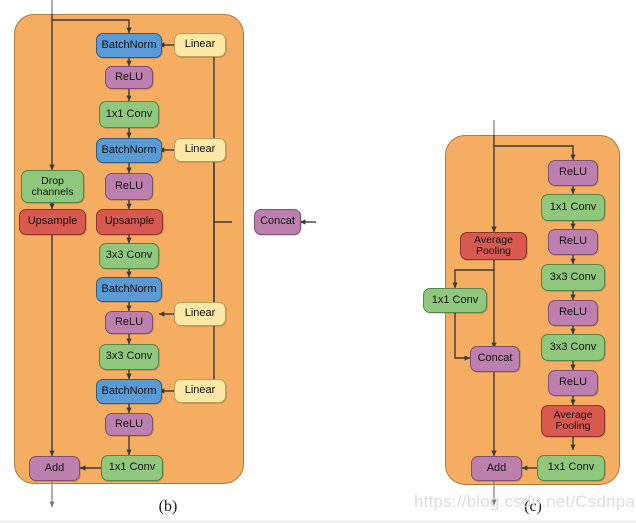  Describe the element at coordinates (52, 186) in the screenshot. I see `node-drop-channels: Drop channels` at that location.